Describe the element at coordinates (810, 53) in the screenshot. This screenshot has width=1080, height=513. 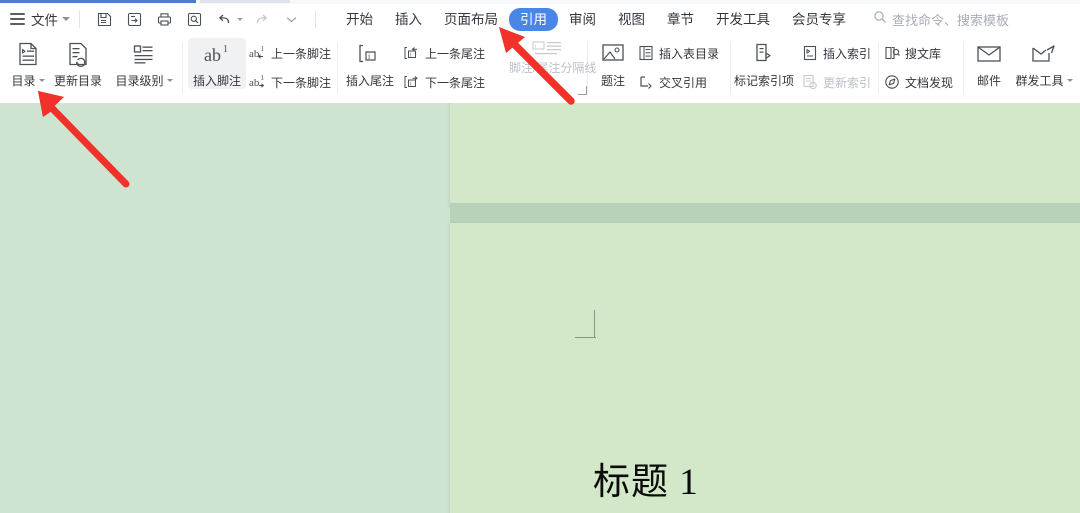
I see `insert-index-icon` at that location.